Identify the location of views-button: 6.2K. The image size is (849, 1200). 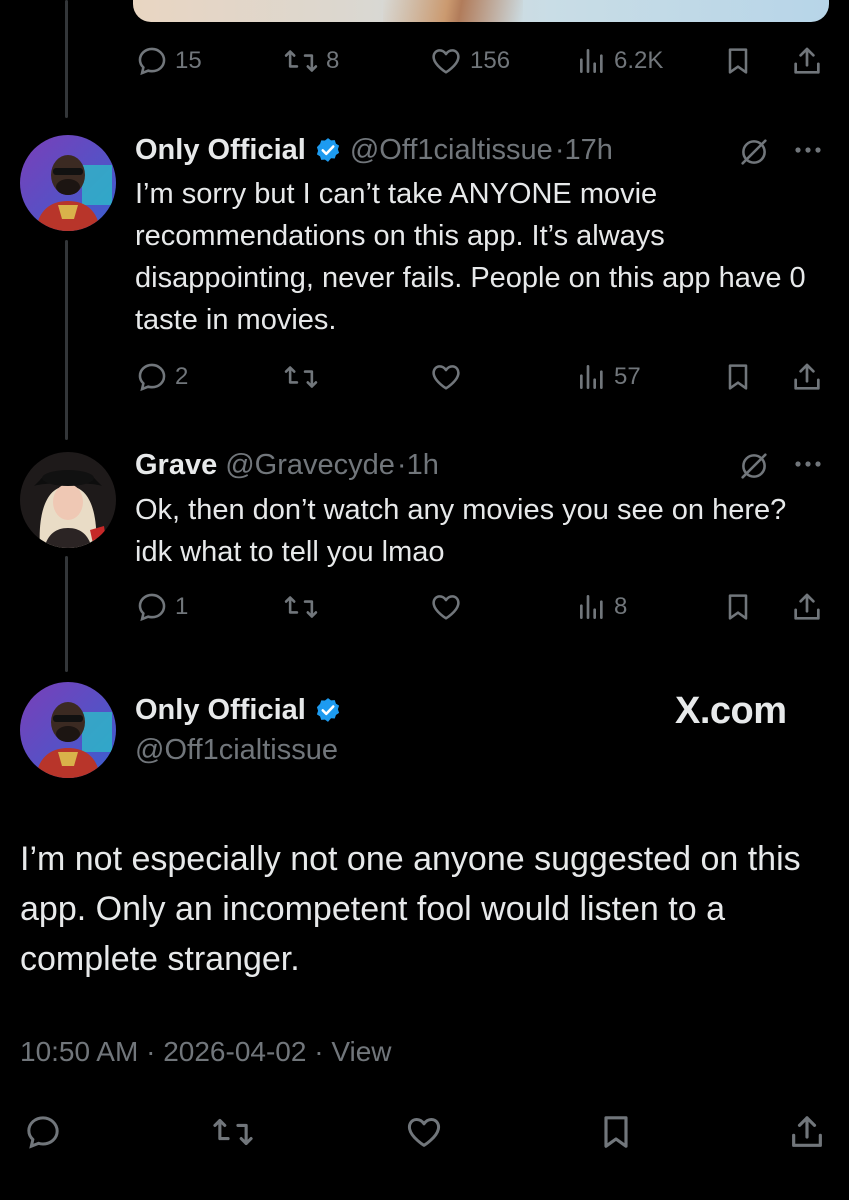
(619, 61).